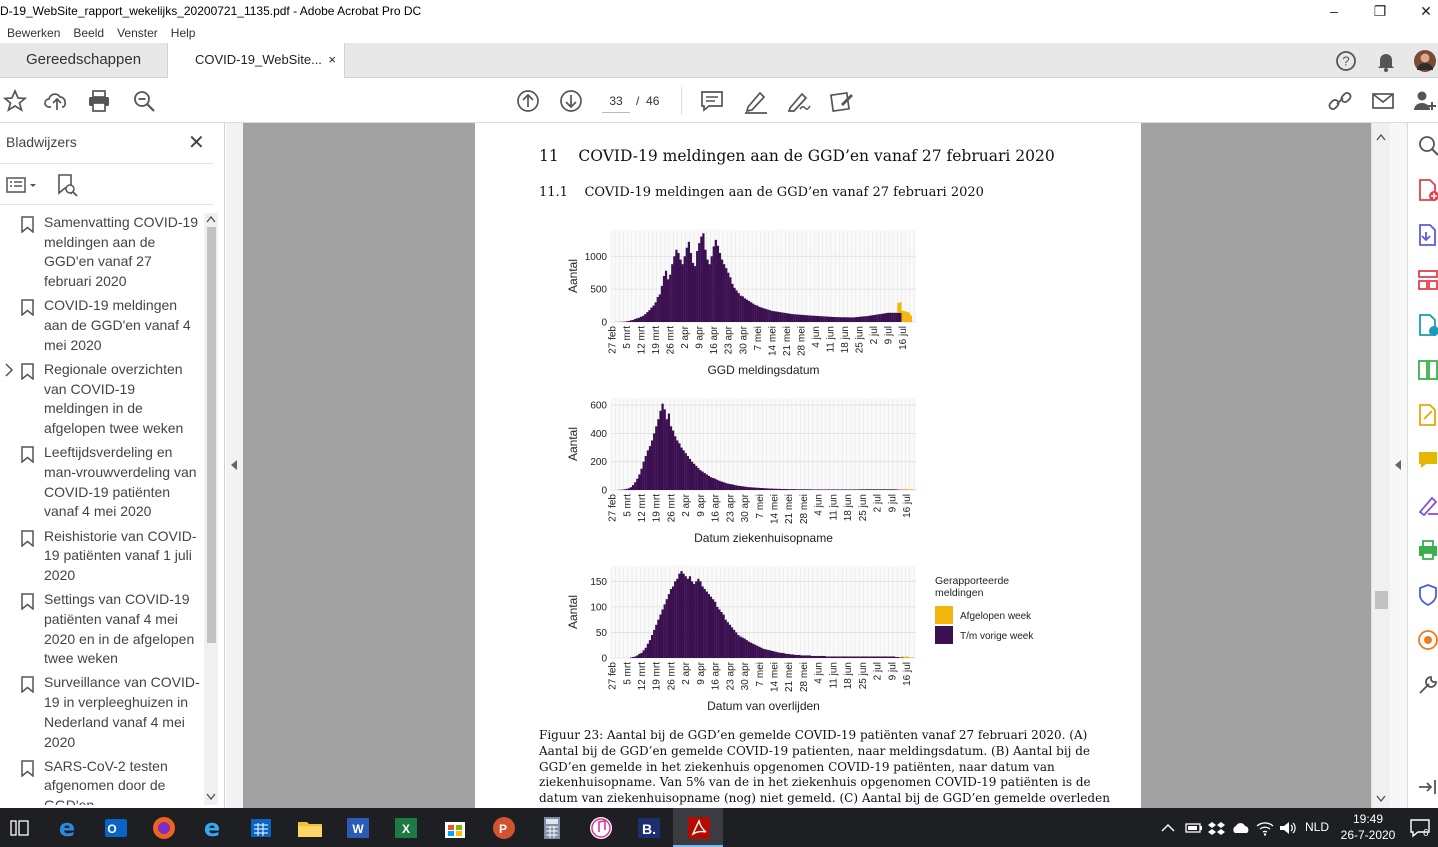 This screenshot has width=1438, height=847. I want to click on protect-icon, so click(1427, 595).